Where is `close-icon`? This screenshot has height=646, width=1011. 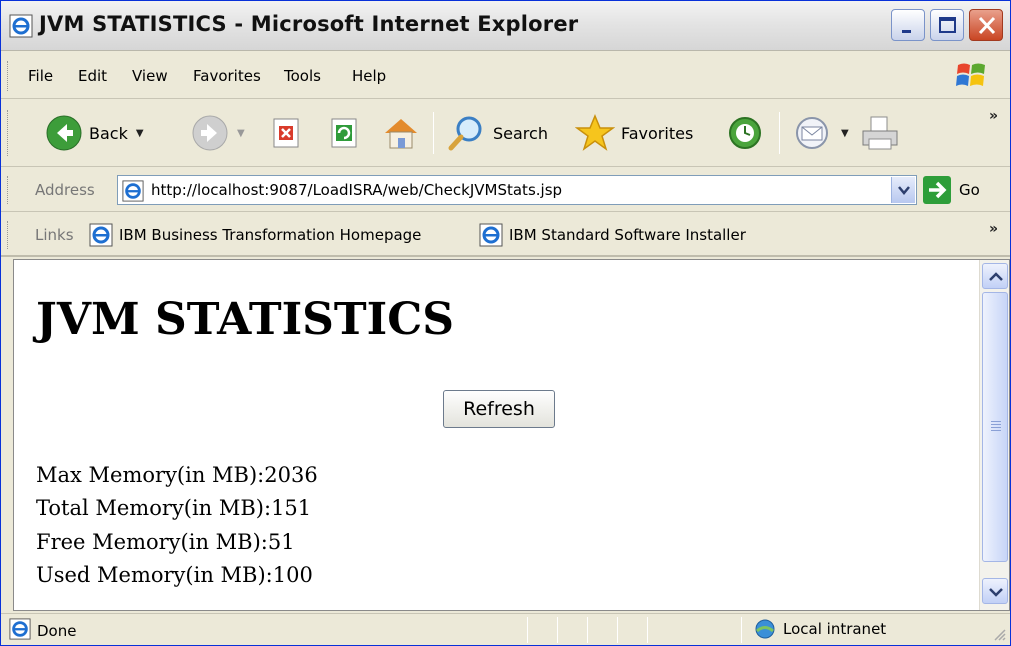
close-icon is located at coordinates (987, 25).